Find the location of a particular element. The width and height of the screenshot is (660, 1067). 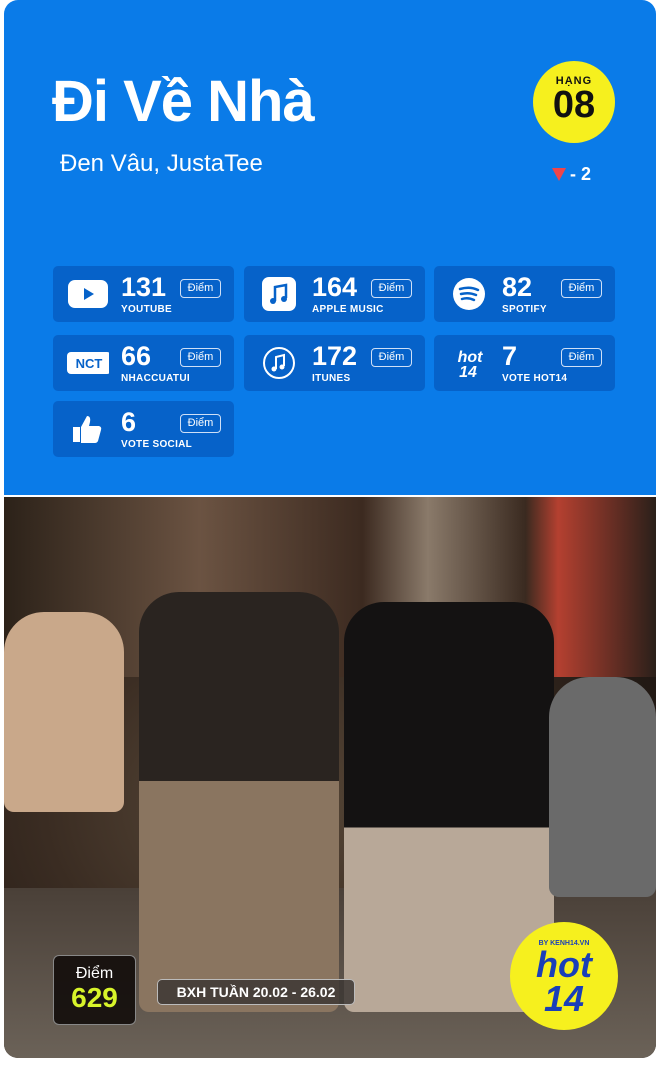

platform-name: NHACCUATUI is located at coordinates (155, 378).